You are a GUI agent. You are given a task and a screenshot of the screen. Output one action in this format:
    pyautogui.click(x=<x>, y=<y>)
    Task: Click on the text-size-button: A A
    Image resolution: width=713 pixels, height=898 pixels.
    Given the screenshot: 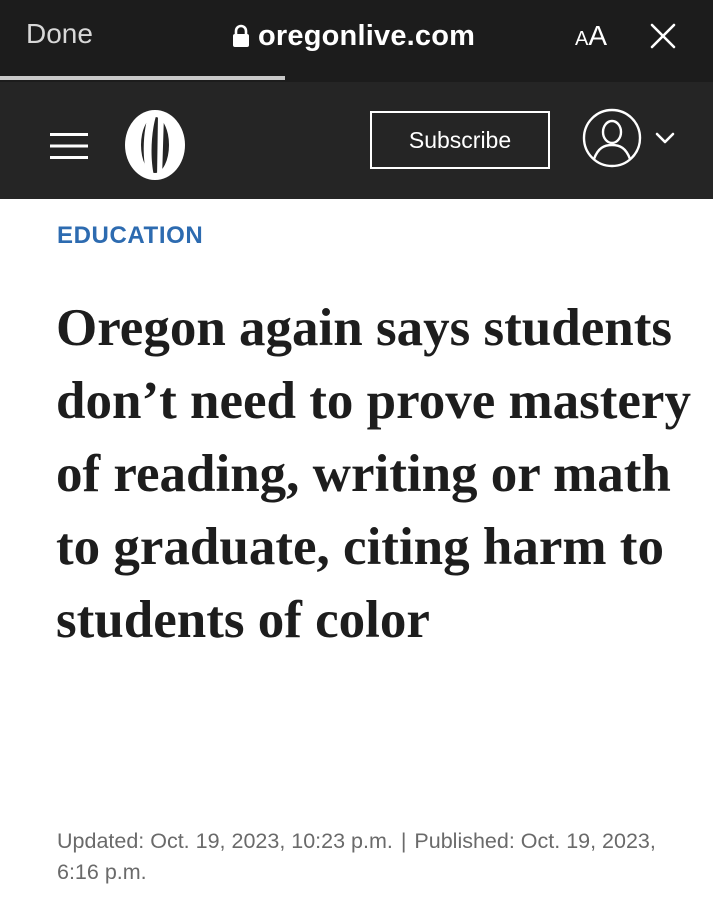 What is the action you would take?
    pyautogui.click(x=591, y=36)
    